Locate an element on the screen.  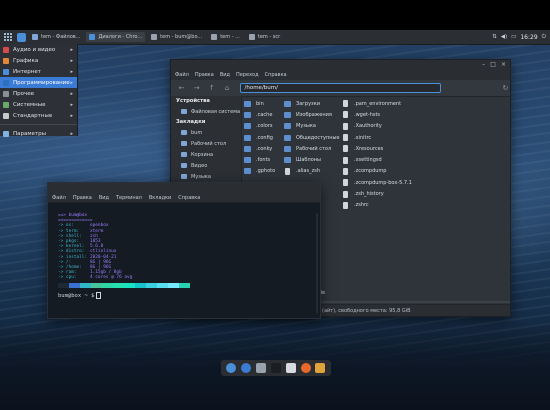
file-item: .gphoto is located at coordinates (259, 171).